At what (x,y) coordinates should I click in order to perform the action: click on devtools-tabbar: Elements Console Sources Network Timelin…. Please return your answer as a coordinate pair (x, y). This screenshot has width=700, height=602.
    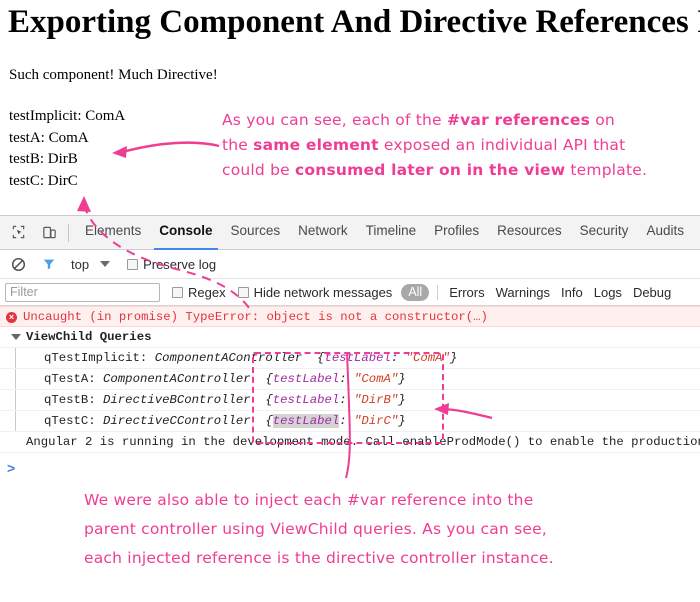
    Looking at the image, I should click on (350, 233).